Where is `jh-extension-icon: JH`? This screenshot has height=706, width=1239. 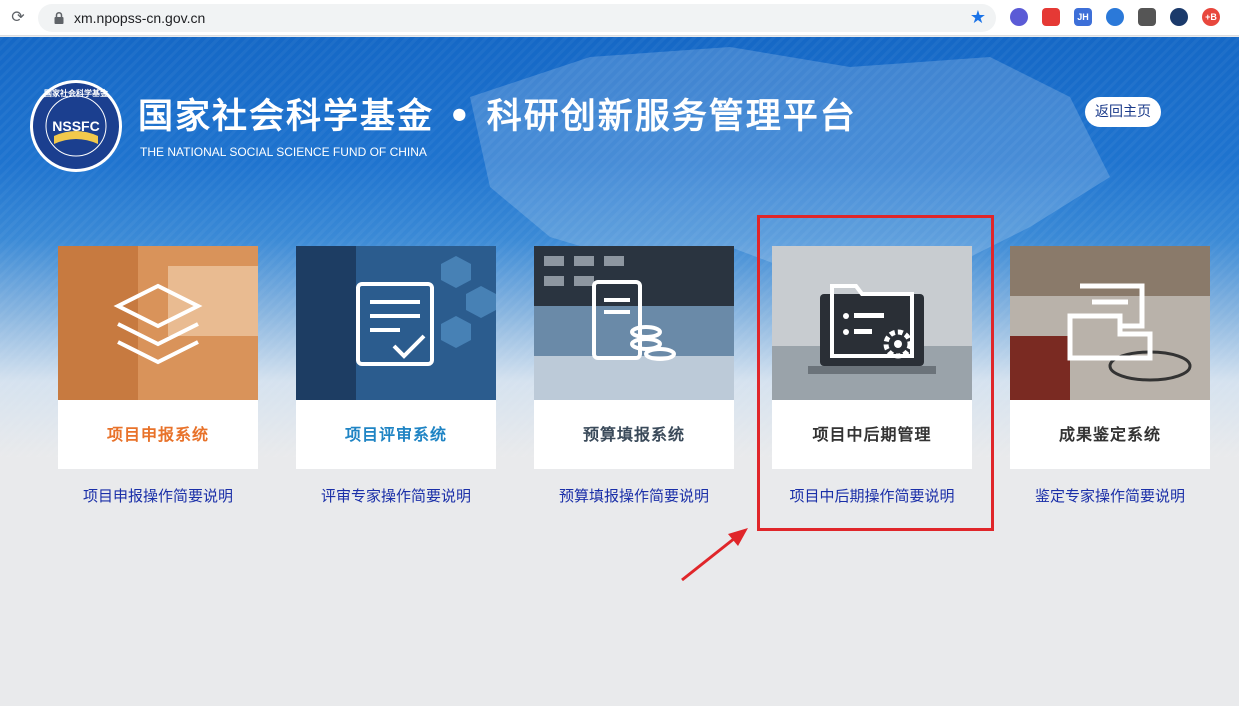
jh-extension-icon: JH is located at coordinates (1083, 17).